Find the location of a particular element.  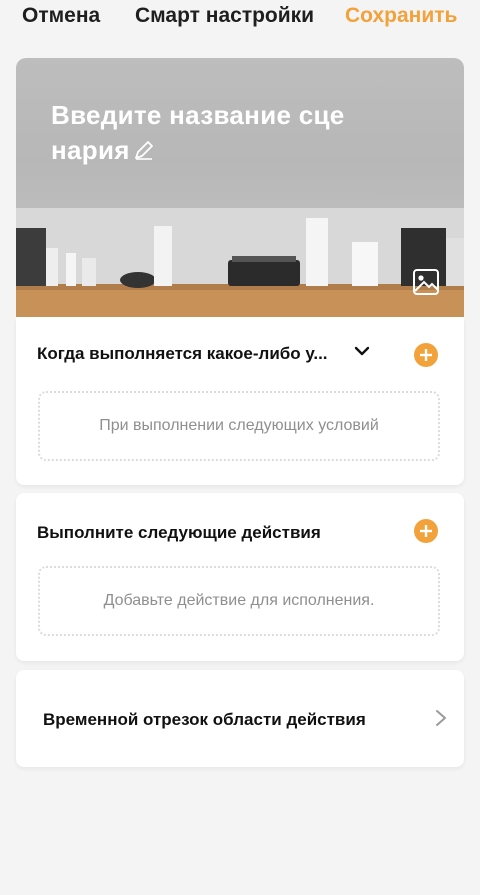

pencil-icon is located at coordinates (143, 150).